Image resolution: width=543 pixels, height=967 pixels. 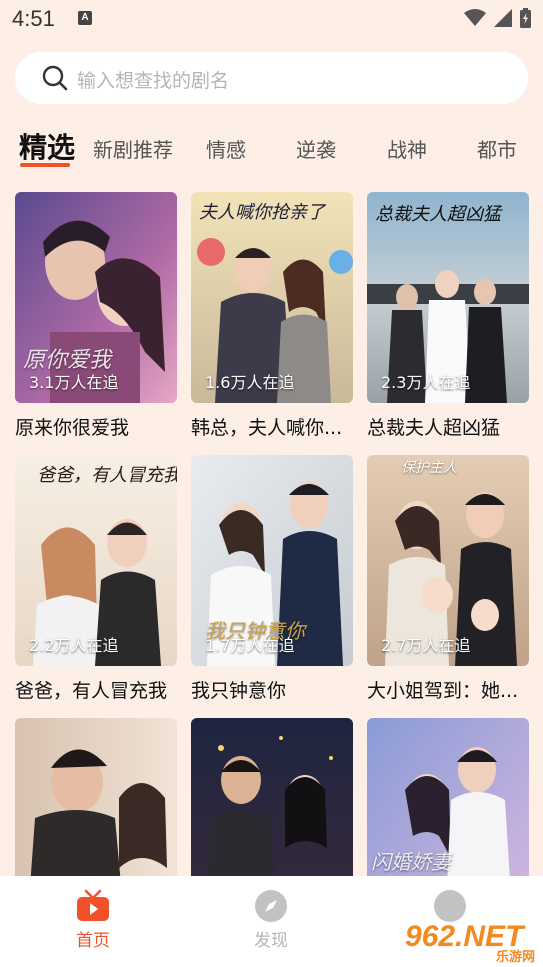 What do you see at coordinates (107, 475) in the screenshot?
I see `poster-art-title: 爸爸，有人冒充我` at bounding box center [107, 475].